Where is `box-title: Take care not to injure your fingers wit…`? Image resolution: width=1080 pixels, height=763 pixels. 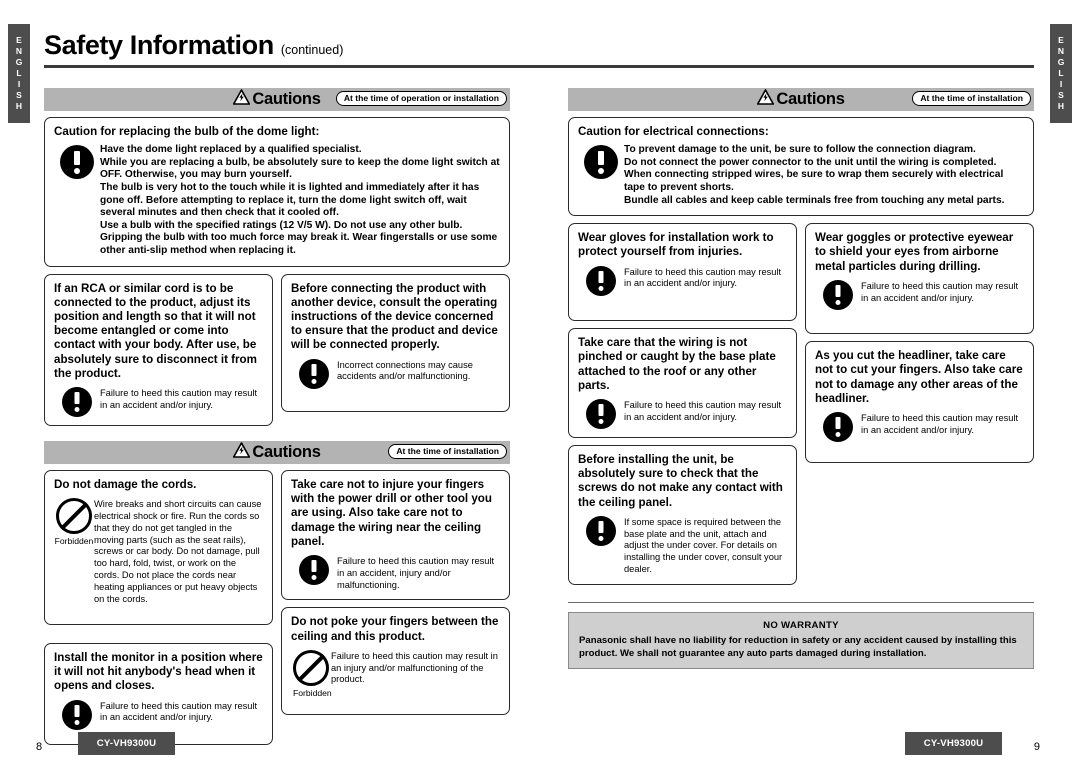
box-title: Take care not to injure your fingers wit… is located at coordinates (391, 512).